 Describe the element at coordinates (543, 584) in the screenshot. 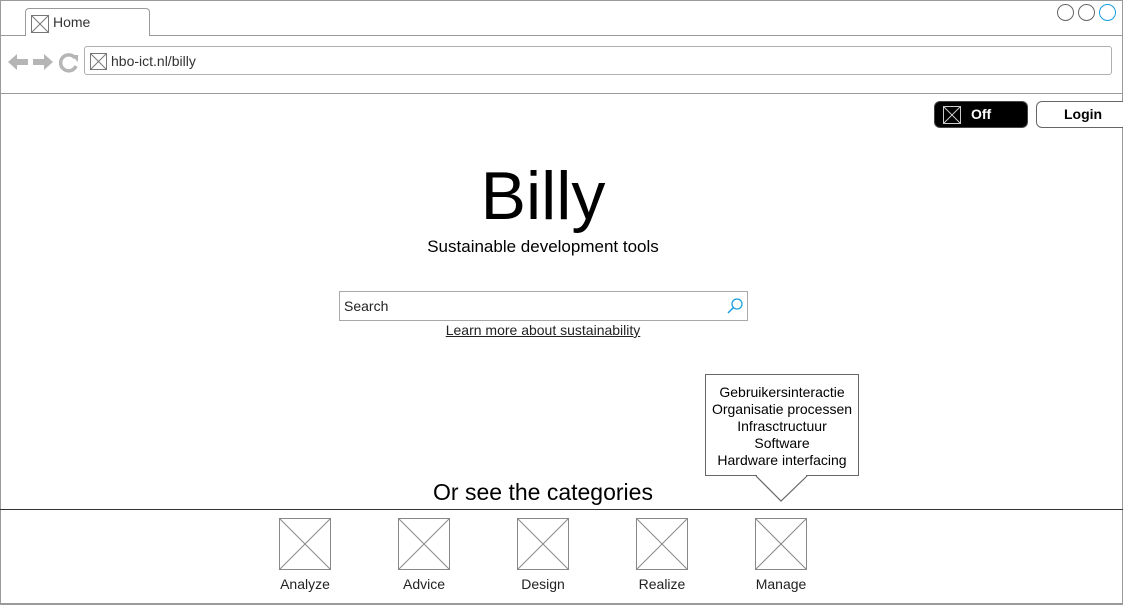

I see `category-label: Design` at that location.